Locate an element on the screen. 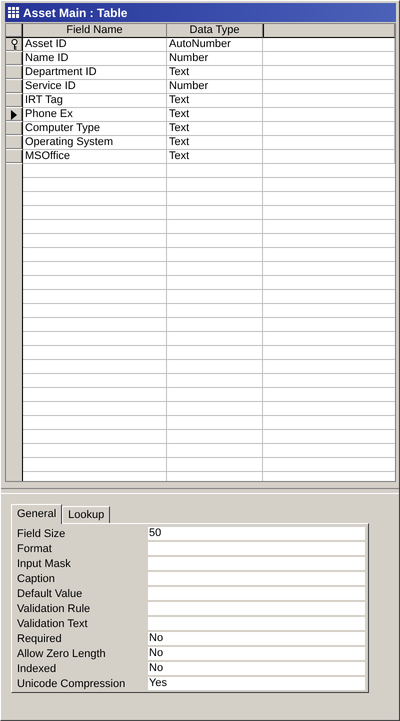  property-label: Indexed is located at coordinates (37, 668).